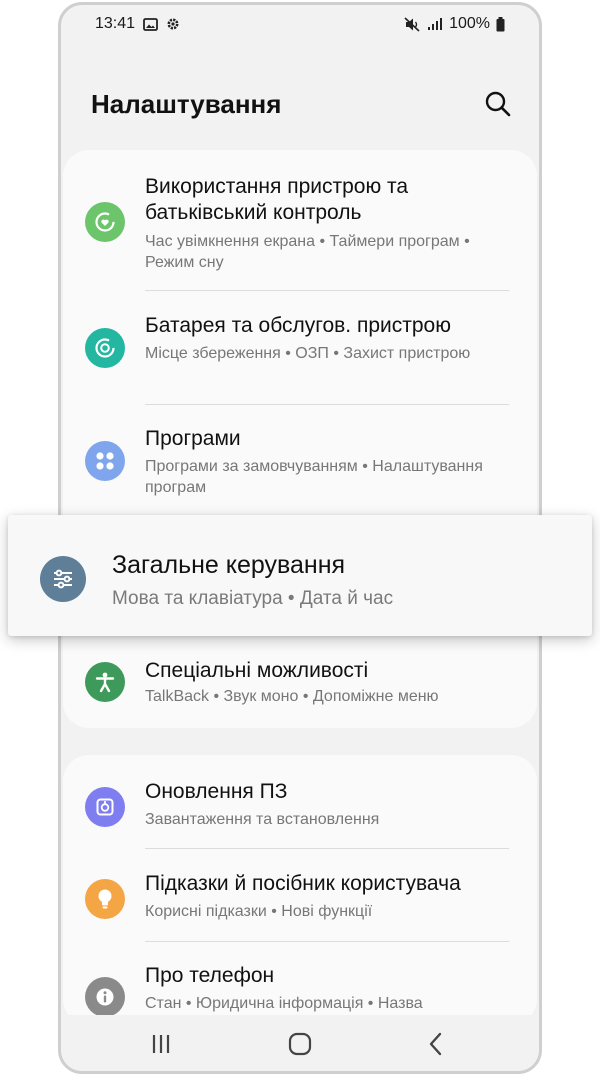 The height and width of the screenshot is (1077, 600). Describe the element at coordinates (105, 997) in the screenshot. I see `about-phone-icon` at that location.